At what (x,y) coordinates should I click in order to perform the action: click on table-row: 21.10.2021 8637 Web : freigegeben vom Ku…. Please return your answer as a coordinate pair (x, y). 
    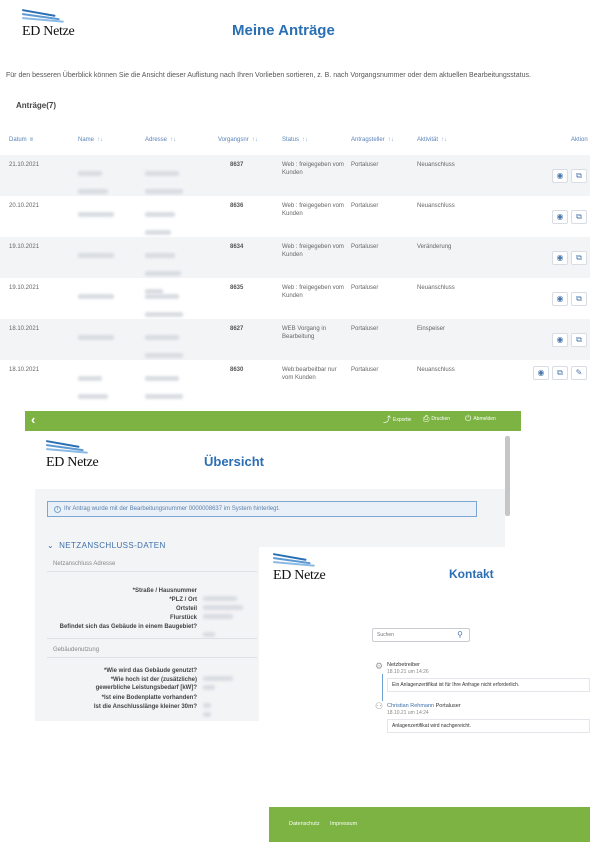
    Looking at the image, I should click on (295, 175).